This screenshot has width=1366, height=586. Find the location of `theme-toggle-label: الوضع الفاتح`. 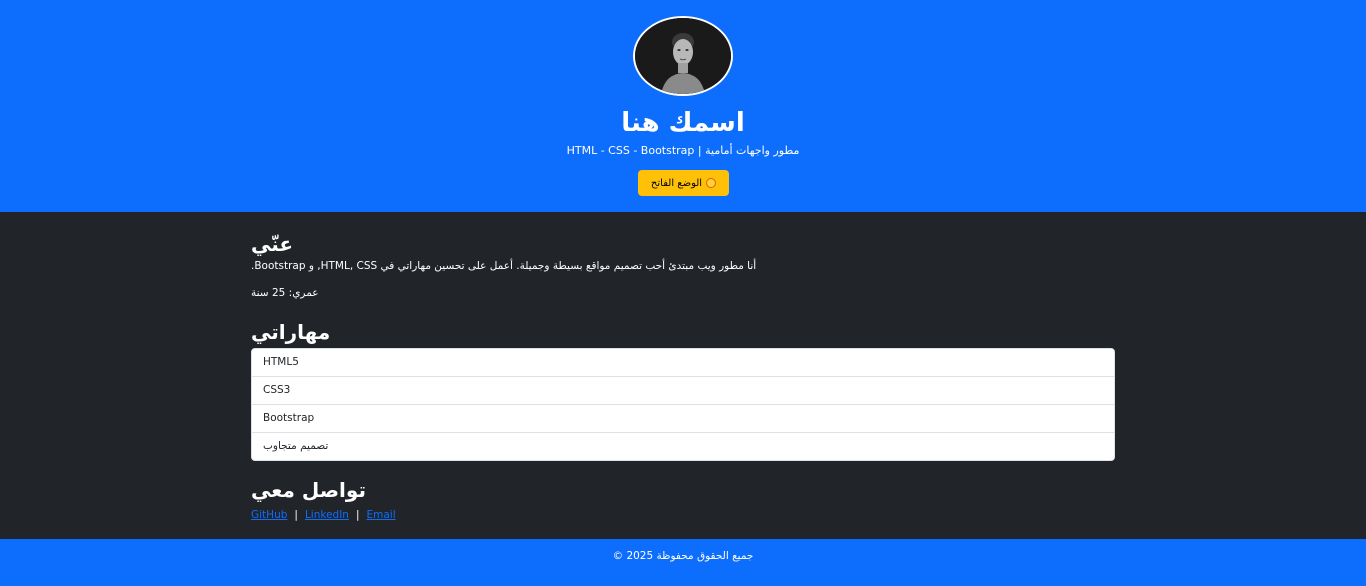

theme-toggle-label: الوضع الفاتح is located at coordinates (676, 183).